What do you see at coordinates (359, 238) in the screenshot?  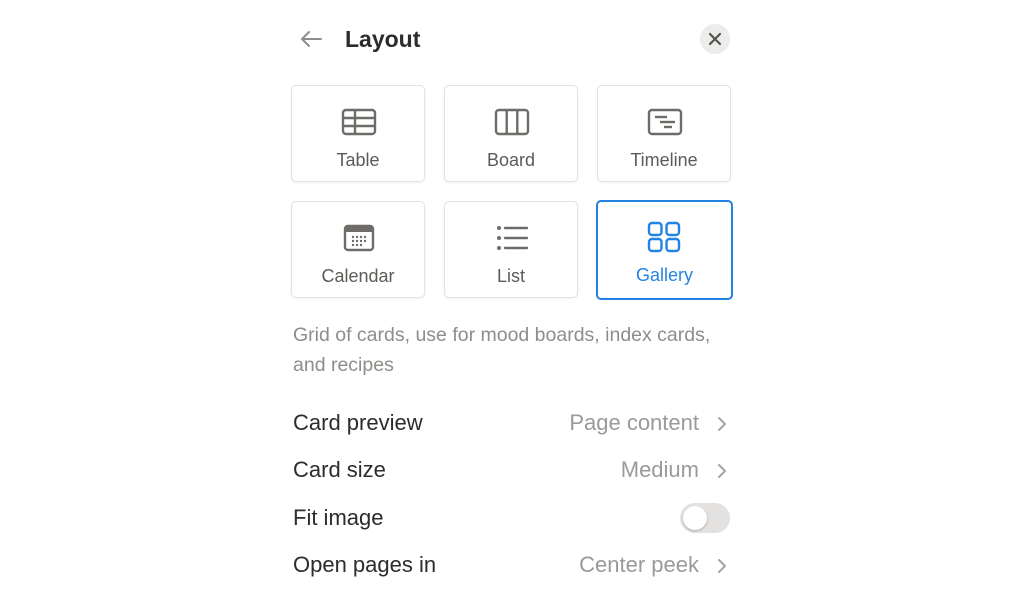 I see `calendar-icon` at bounding box center [359, 238].